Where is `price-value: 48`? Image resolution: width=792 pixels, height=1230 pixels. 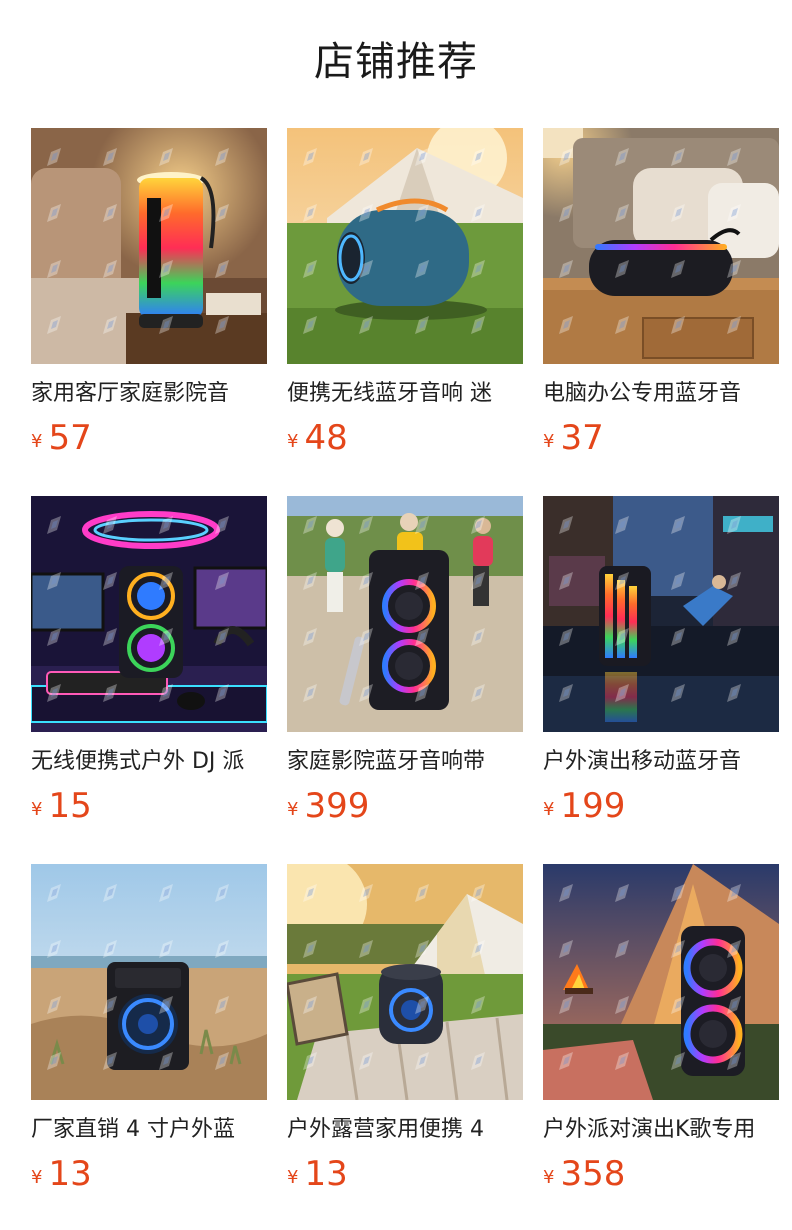 price-value: 48 is located at coordinates (326, 438).